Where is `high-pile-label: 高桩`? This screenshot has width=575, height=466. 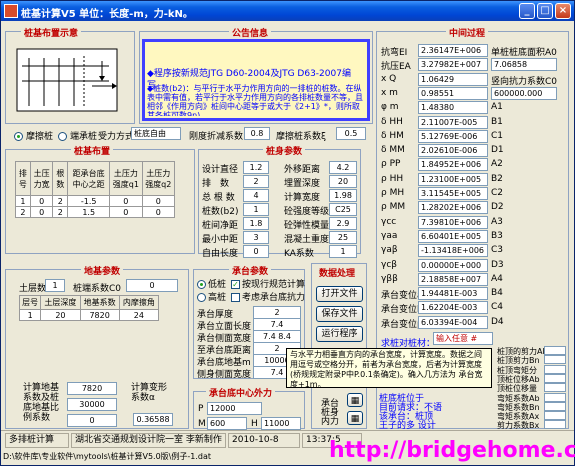 high-pile-label: 高桩 is located at coordinates (217, 298).